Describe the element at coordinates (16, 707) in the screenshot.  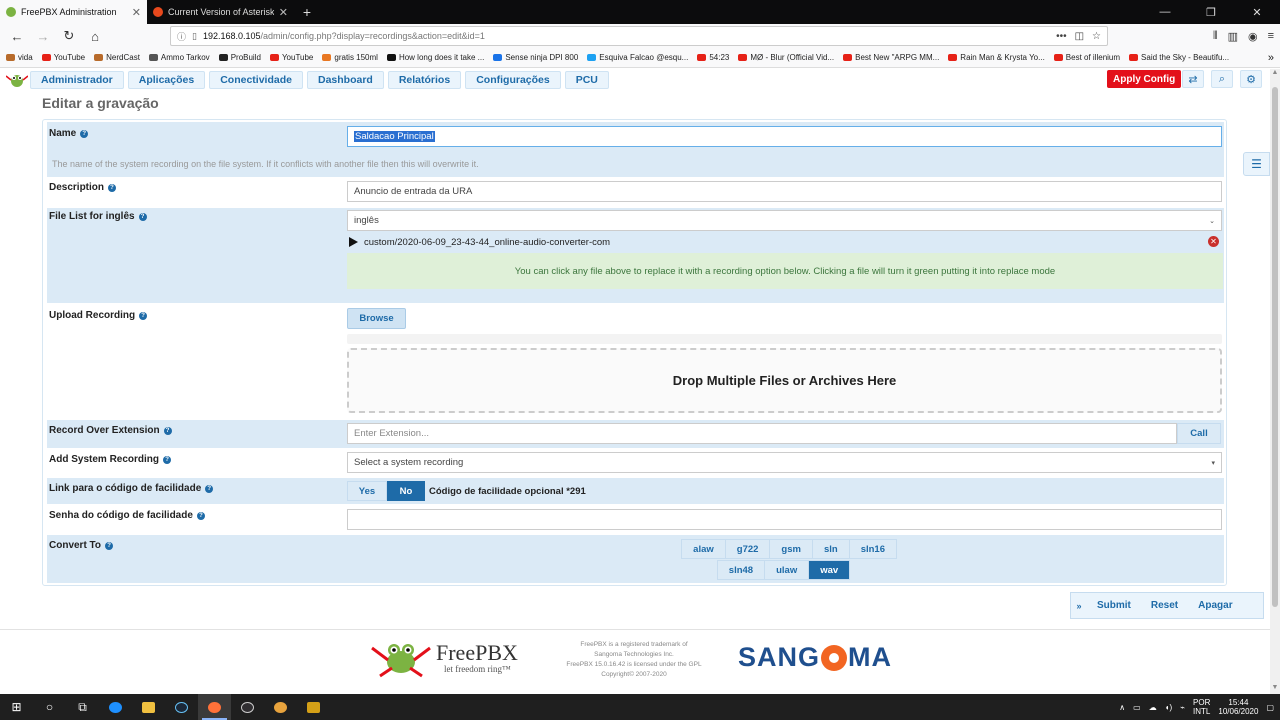
I see `windows-start-icon: ⊞` at that location.